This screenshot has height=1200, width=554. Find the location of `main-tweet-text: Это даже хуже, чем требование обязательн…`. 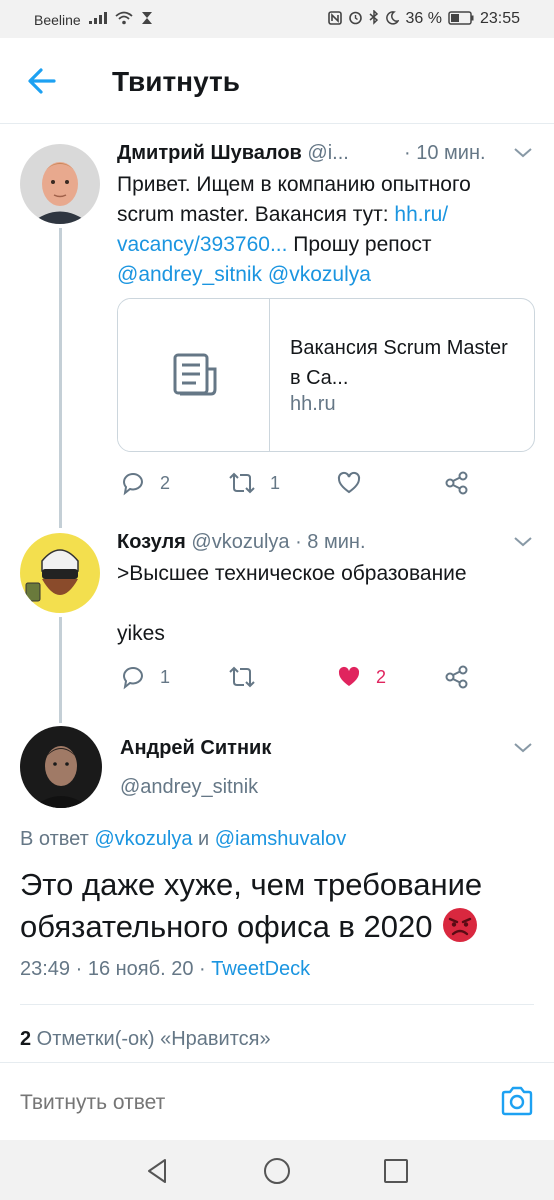

main-tweet-text: Это даже хуже, чем требование обязательн… is located at coordinates (251, 905).